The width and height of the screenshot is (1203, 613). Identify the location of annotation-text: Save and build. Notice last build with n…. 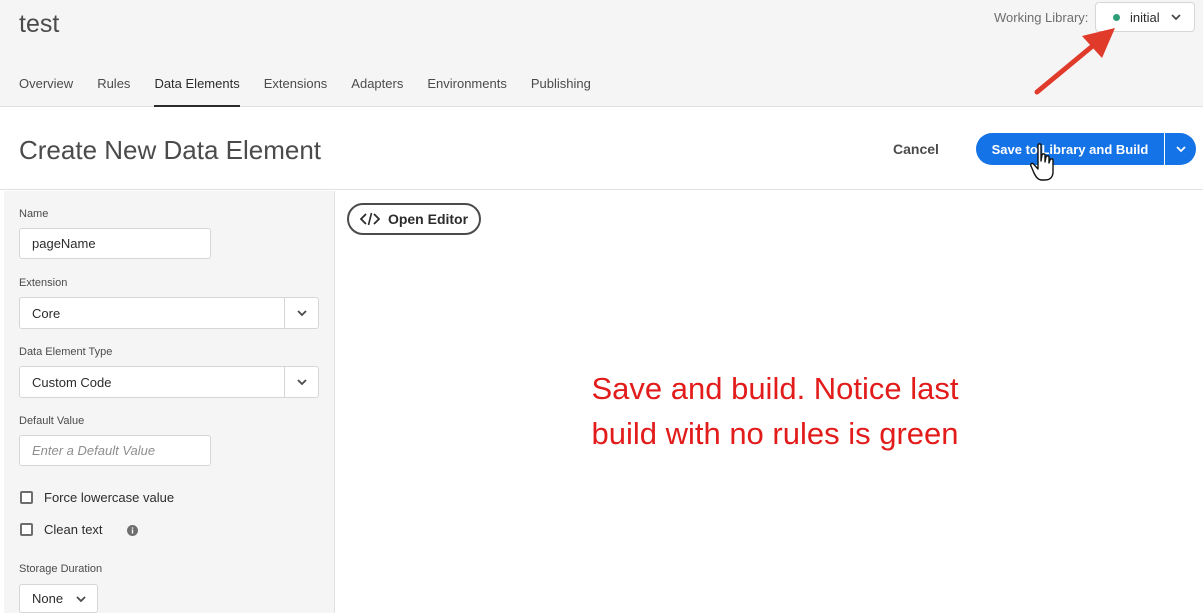
(775, 411).